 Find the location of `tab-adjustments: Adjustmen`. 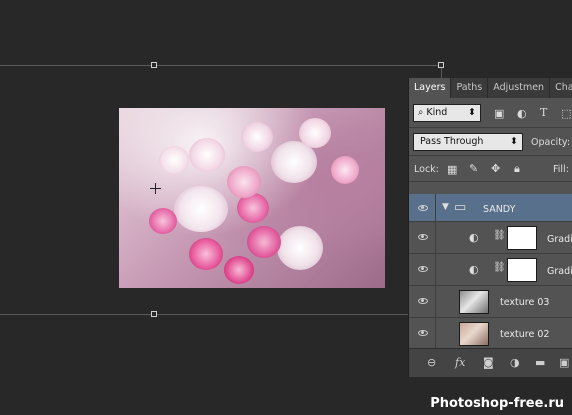

tab-adjustments: Adjustmen is located at coordinates (519, 88).